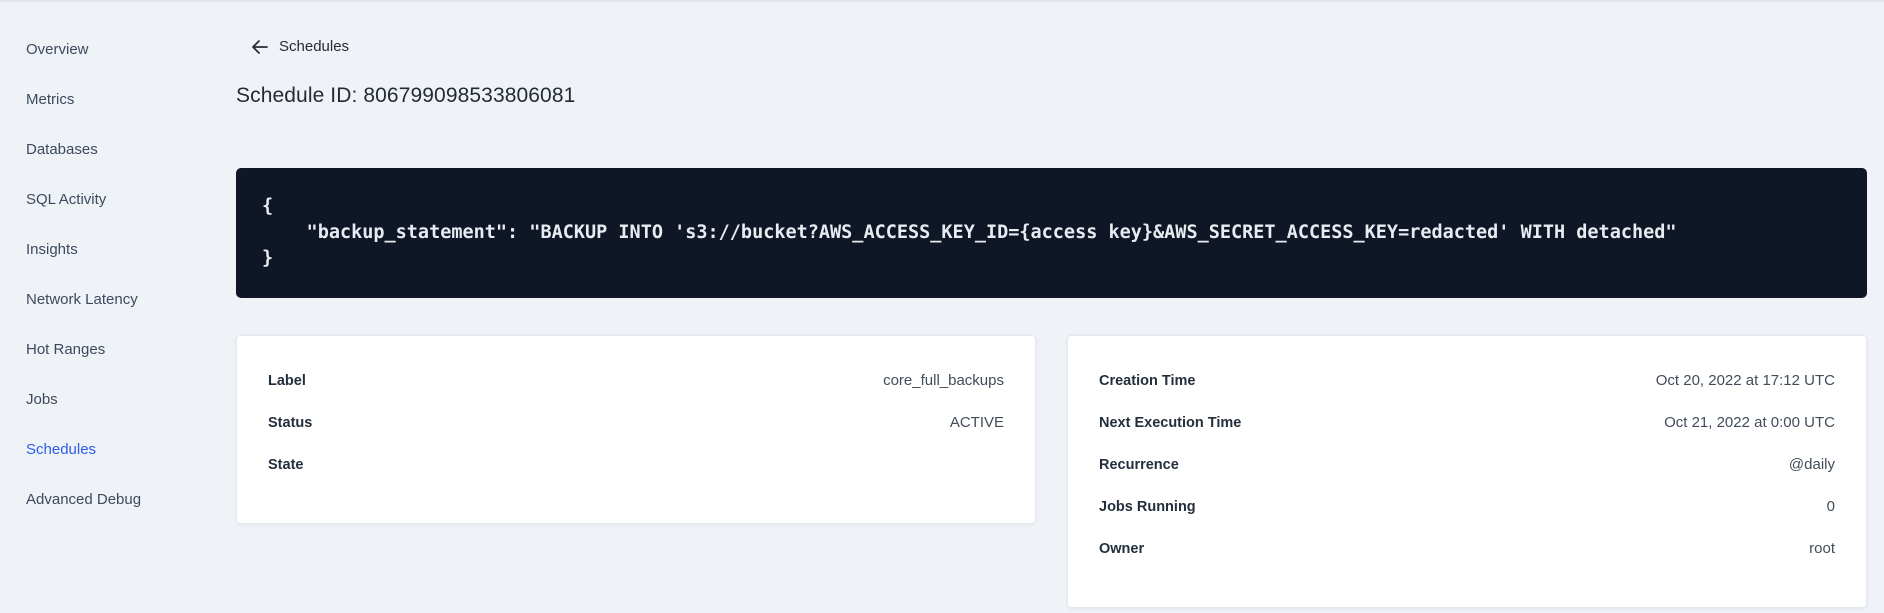 The image size is (1884, 613). Describe the element at coordinates (1749, 422) in the screenshot. I see `row-next-execution-time-value: Oct 21, 2022 at 0:00 UTC` at that location.